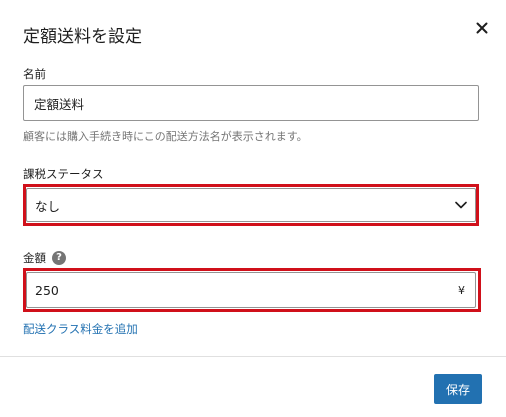 The width and height of the screenshot is (506, 417). Describe the element at coordinates (34, 258) in the screenshot. I see `amount-label: 金額` at that location.